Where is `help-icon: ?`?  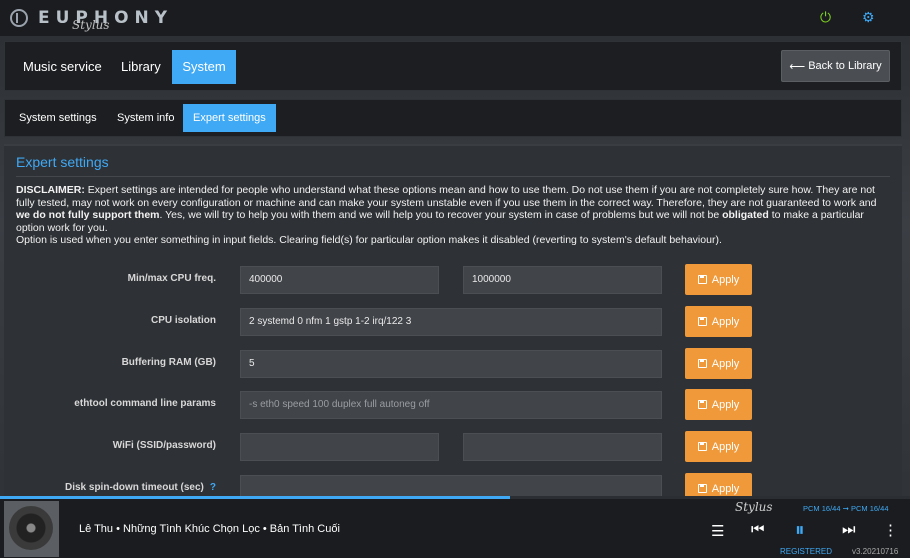 help-icon: ? is located at coordinates (213, 487).